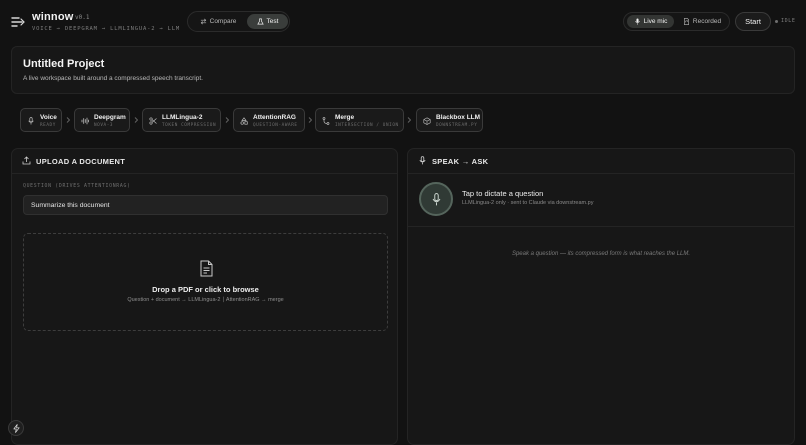 The height and width of the screenshot is (445, 806). What do you see at coordinates (26, 160) in the screenshot?
I see `upload-icon` at bounding box center [26, 160].